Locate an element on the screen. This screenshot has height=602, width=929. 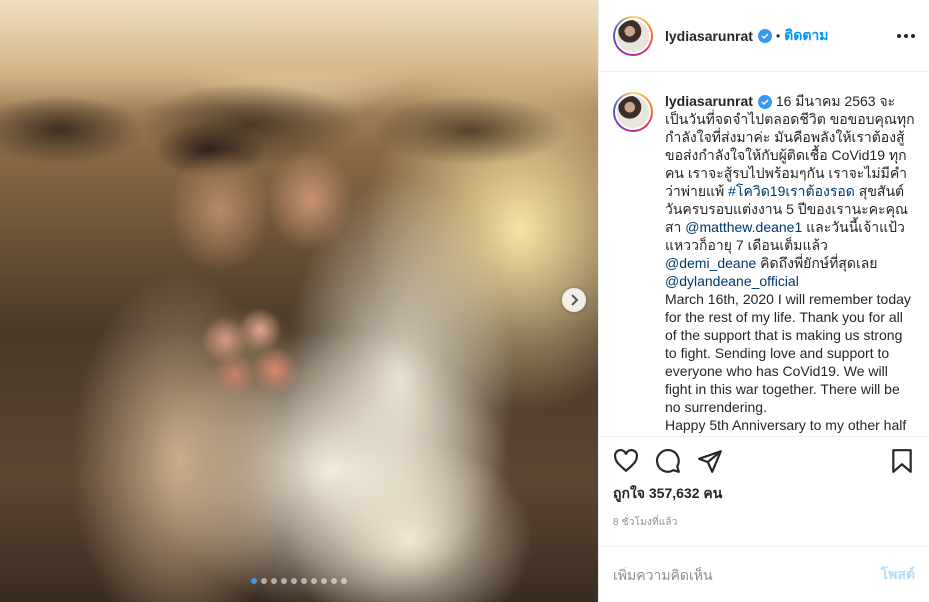
post-timestamp: 8 ชั่วโมงที่แล้ว is located at coordinates (764, 522).